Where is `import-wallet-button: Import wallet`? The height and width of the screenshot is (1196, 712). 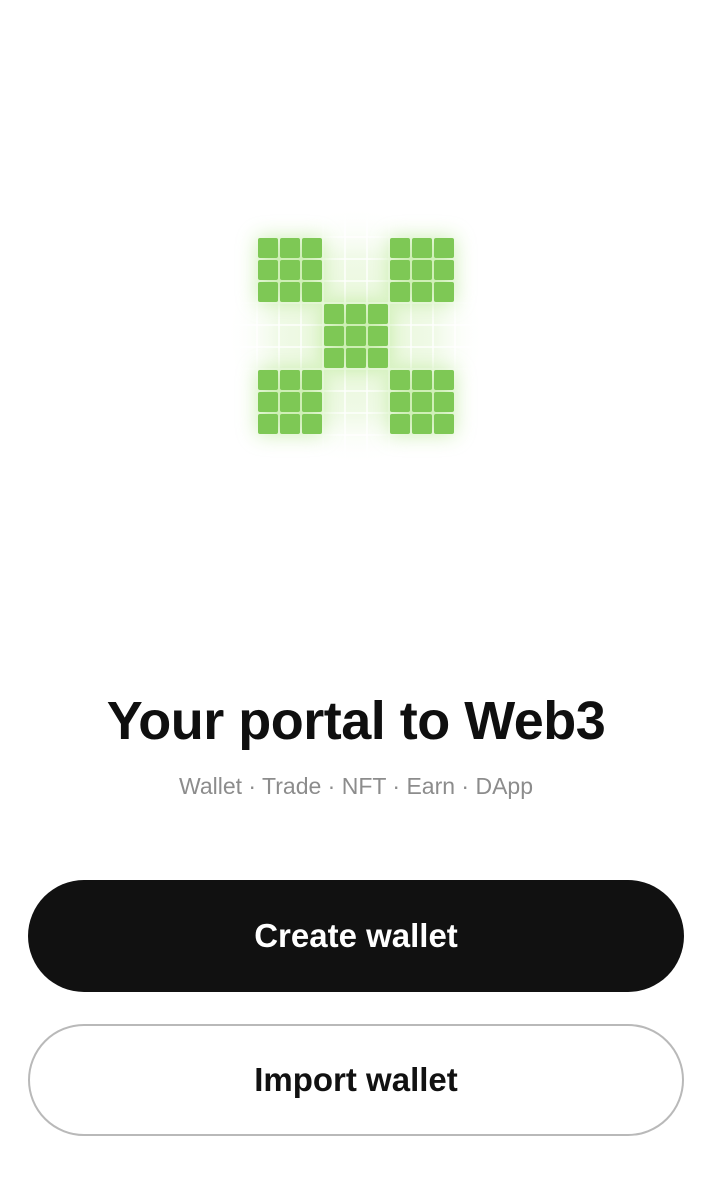
import-wallet-button: Import wallet is located at coordinates (356, 1080).